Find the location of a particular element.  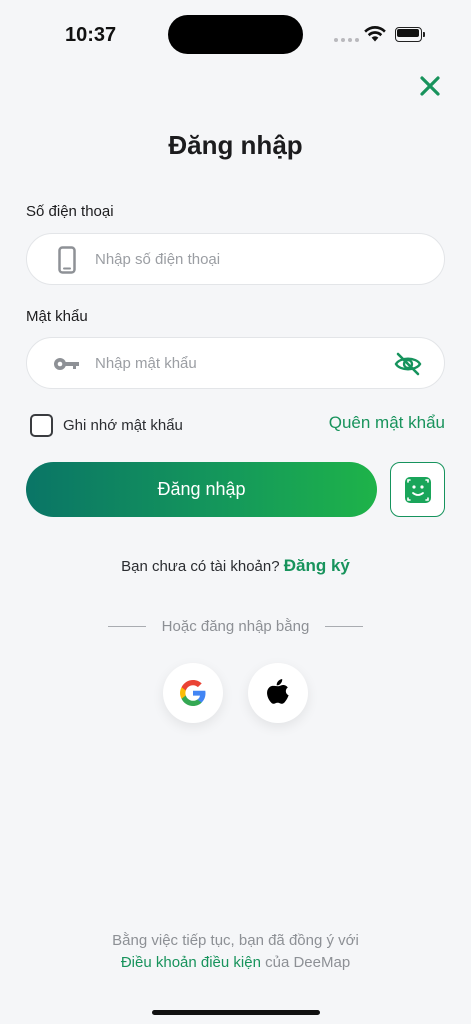

checkbox-box is located at coordinates (41, 425).